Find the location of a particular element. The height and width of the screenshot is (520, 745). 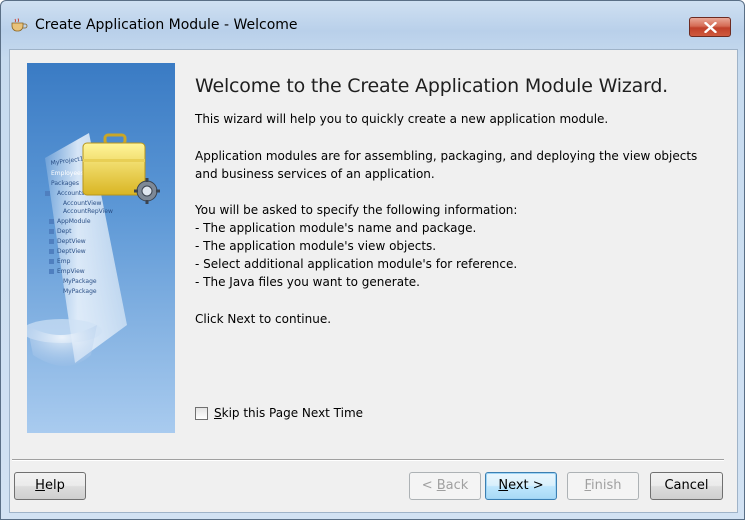

next-button: Next > is located at coordinates (521, 486).